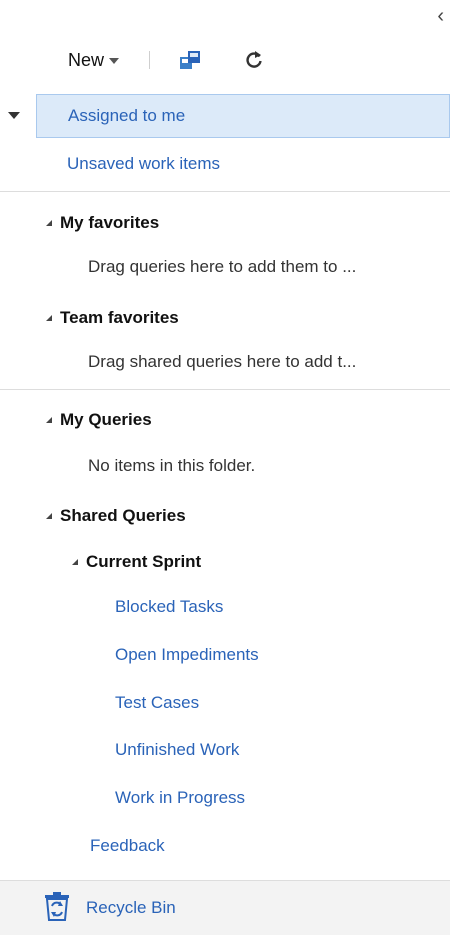  I want to click on tree-item-unfinished-work: Unfinished Work, so click(225, 750).